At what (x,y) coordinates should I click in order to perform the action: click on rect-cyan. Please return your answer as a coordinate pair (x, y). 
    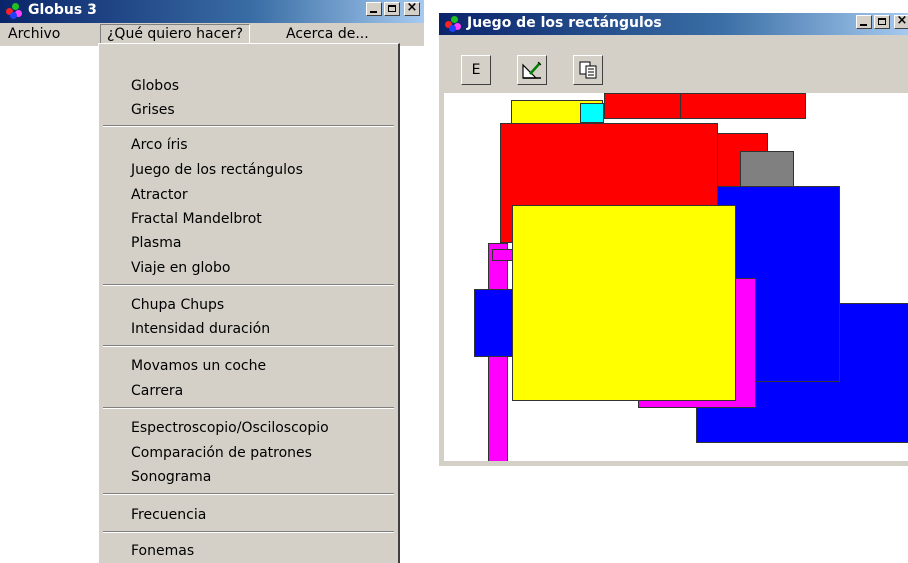
    Looking at the image, I should click on (592, 113).